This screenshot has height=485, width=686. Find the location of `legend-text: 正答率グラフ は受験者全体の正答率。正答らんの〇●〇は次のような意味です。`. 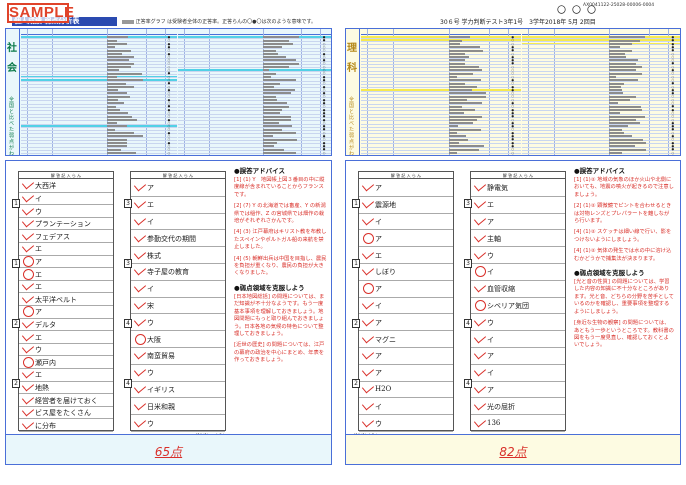

legend-text: 正答率グラフ は受験者全体の正答率。正答らんの〇●〇は次のような意味です。 is located at coordinates (226, 22).